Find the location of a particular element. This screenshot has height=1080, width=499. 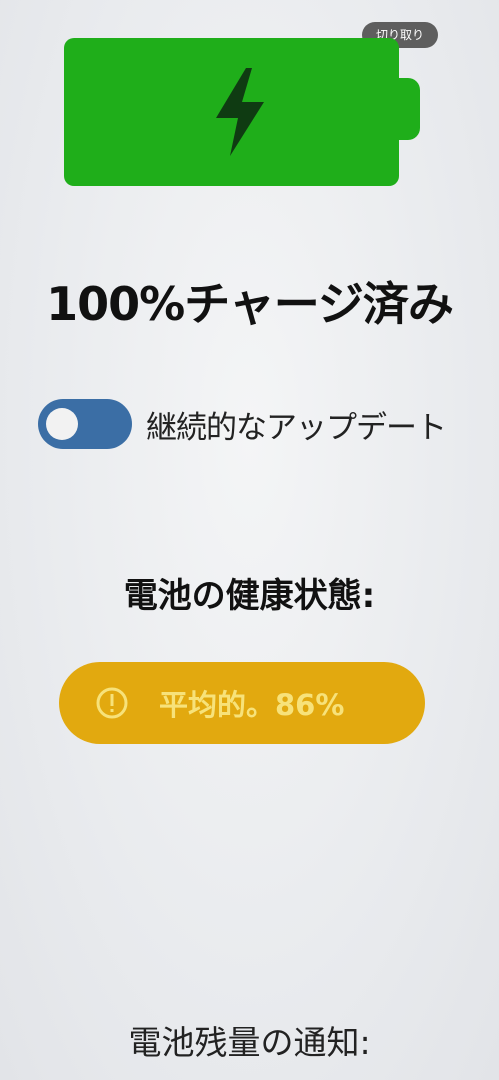

continuous-updates-label: 継続的なアップデート is located at coordinates (296, 427).